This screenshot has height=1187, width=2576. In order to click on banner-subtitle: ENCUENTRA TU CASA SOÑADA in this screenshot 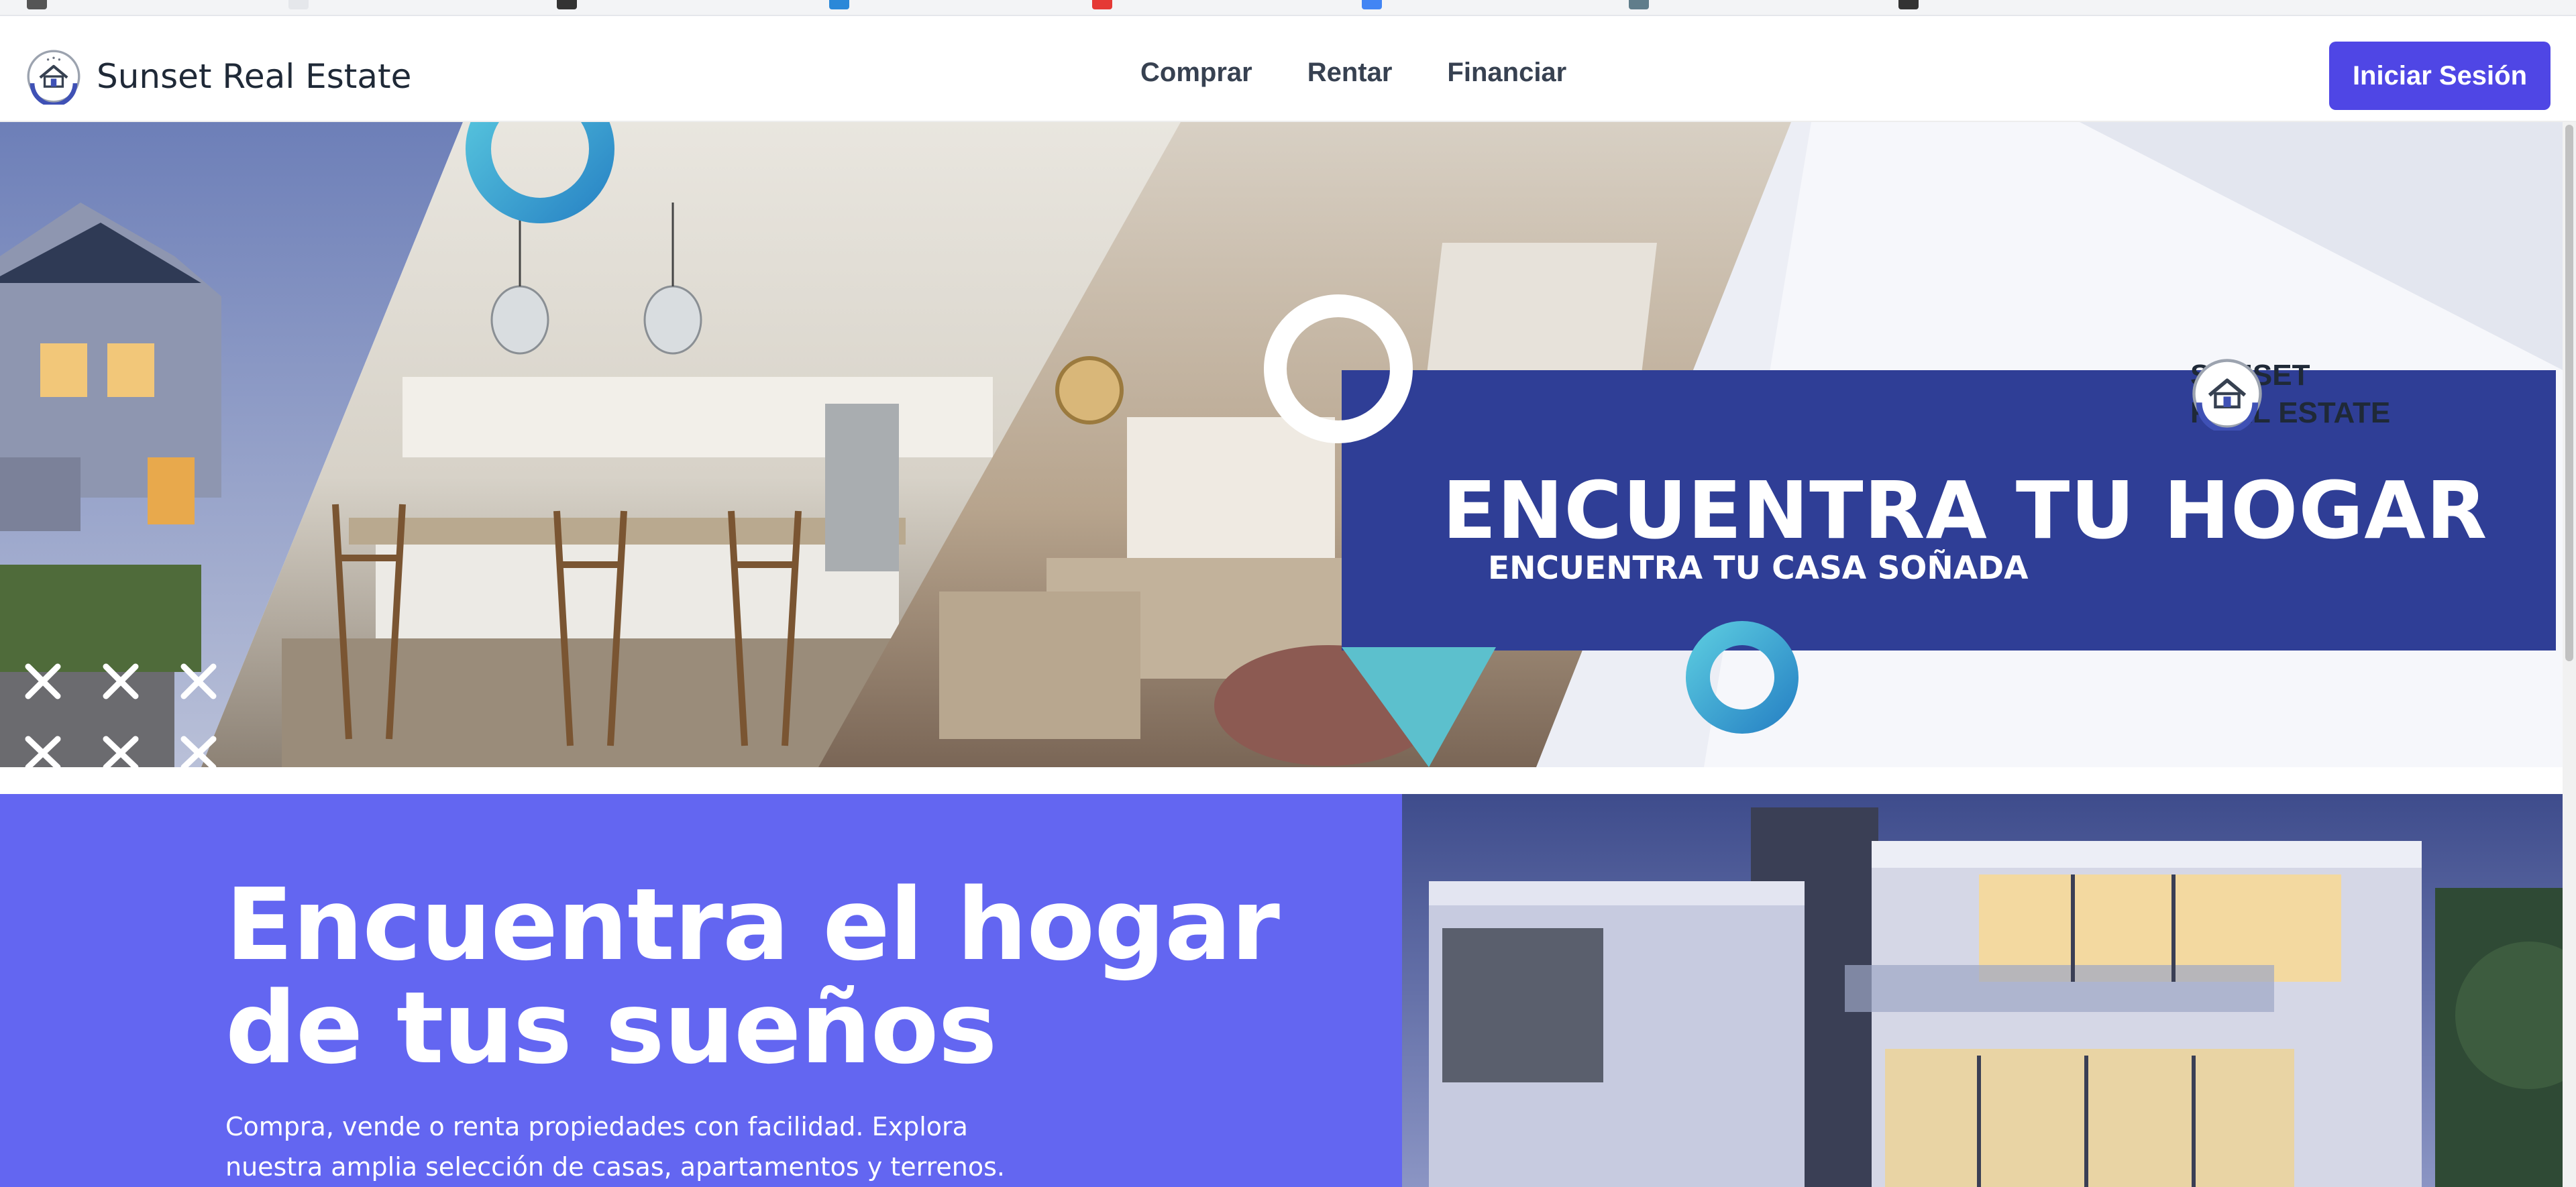, I will do `click(1758, 569)`.